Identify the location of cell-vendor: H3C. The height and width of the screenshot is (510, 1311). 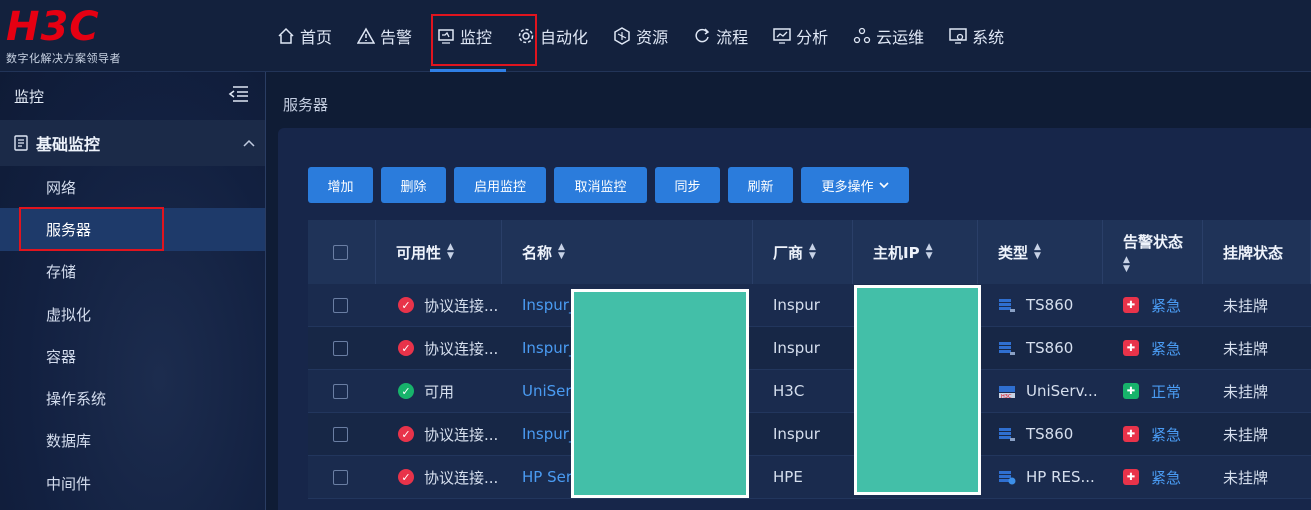
(803, 391).